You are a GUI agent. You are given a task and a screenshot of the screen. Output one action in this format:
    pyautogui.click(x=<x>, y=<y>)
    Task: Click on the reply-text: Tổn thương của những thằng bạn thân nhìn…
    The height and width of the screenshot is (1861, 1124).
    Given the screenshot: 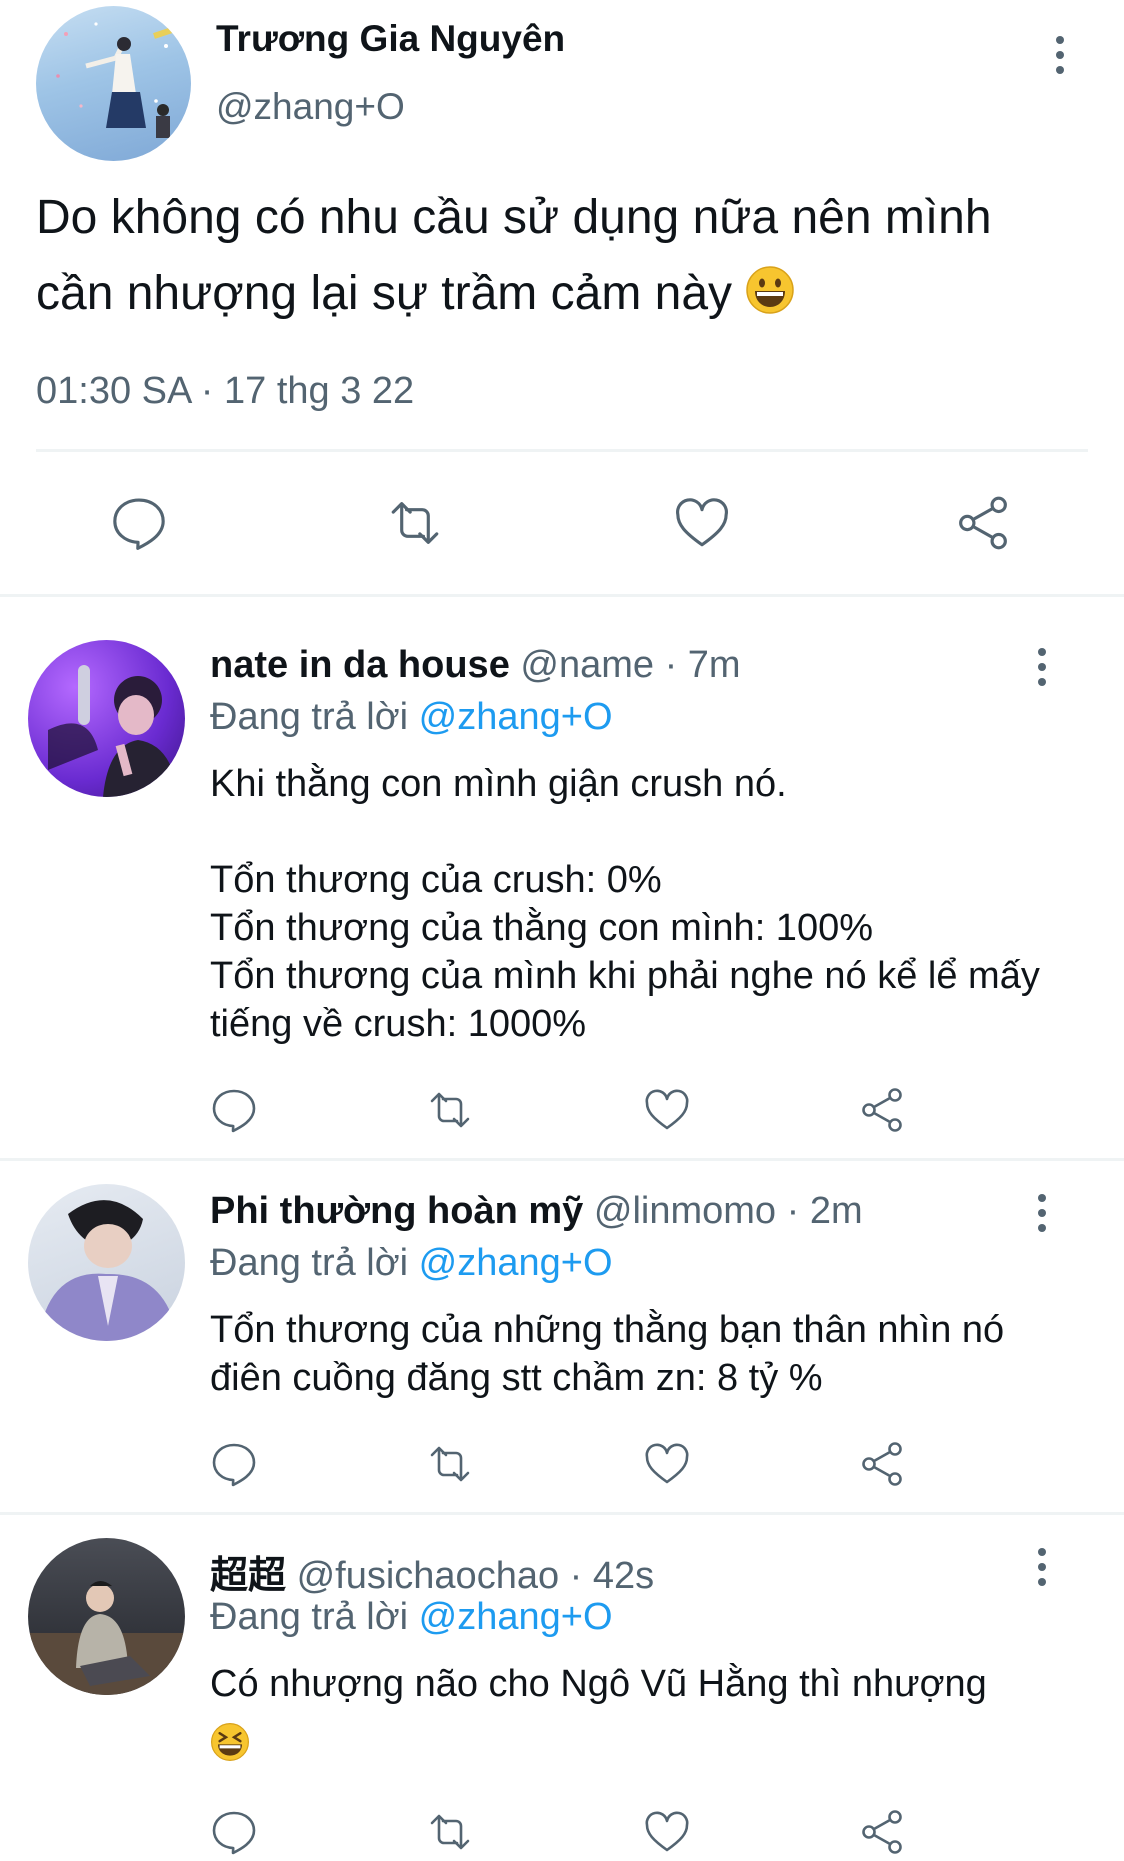 What is the action you would take?
    pyautogui.click(x=607, y=1354)
    